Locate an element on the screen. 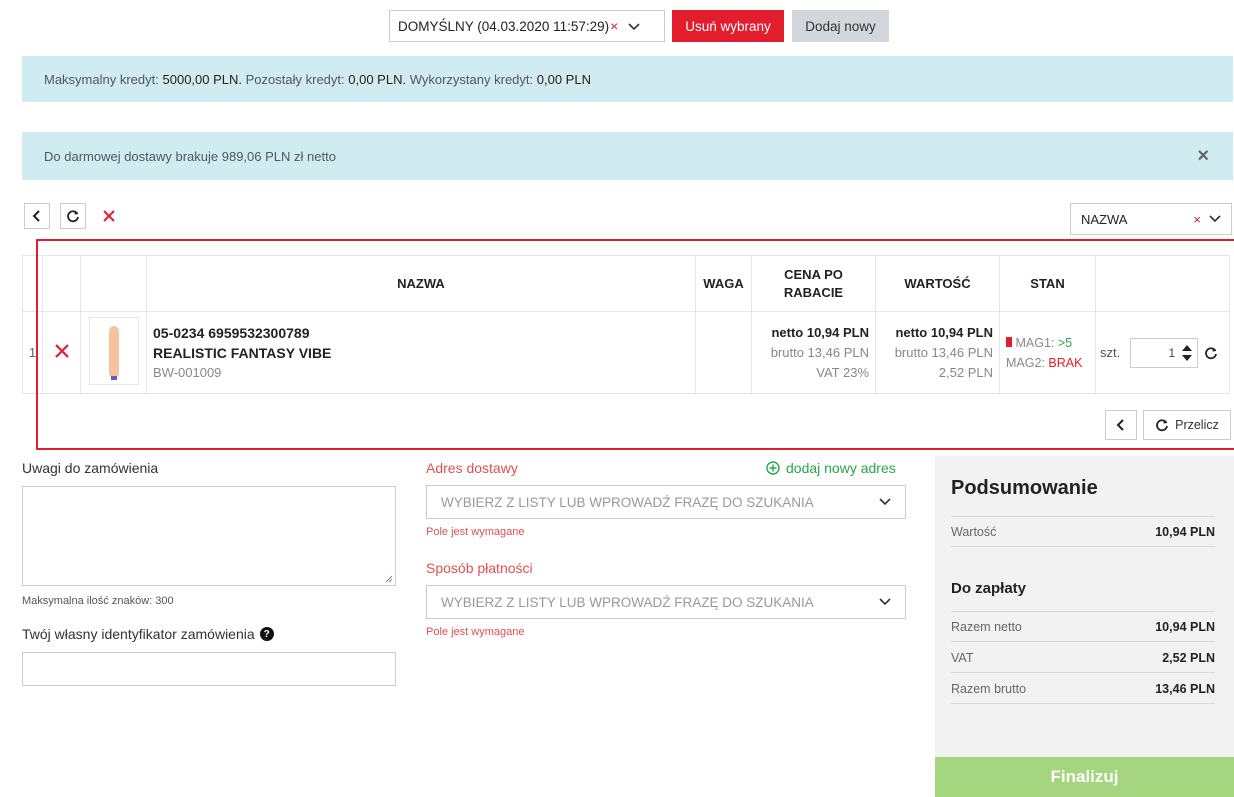 The width and height of the screenshot is (1234, 797). sort-select: NAZWA × is located at coordinates (1151, 219).